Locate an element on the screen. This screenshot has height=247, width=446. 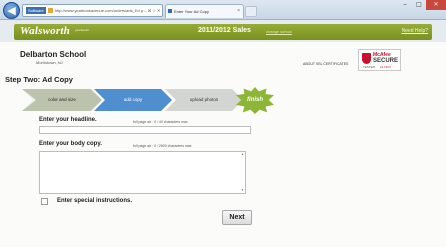
browser-tab: Enter Your Ad Copy × is located at coordinates (204, 11).